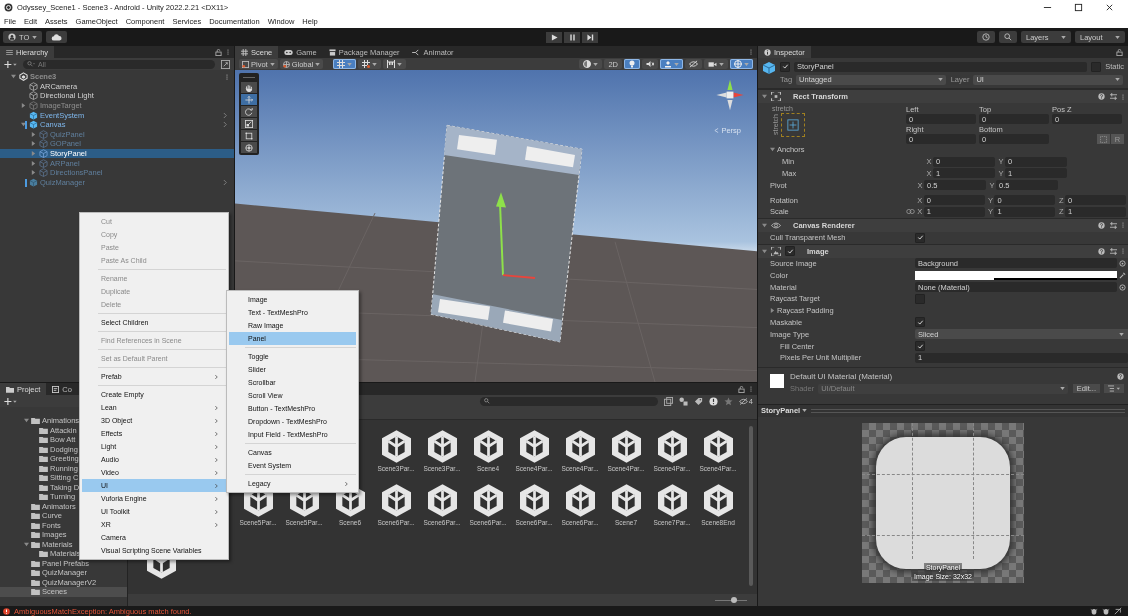  Describe the element at coordinates (249, 111) in the screenshot. I see `rotate-tool-button` at that location.